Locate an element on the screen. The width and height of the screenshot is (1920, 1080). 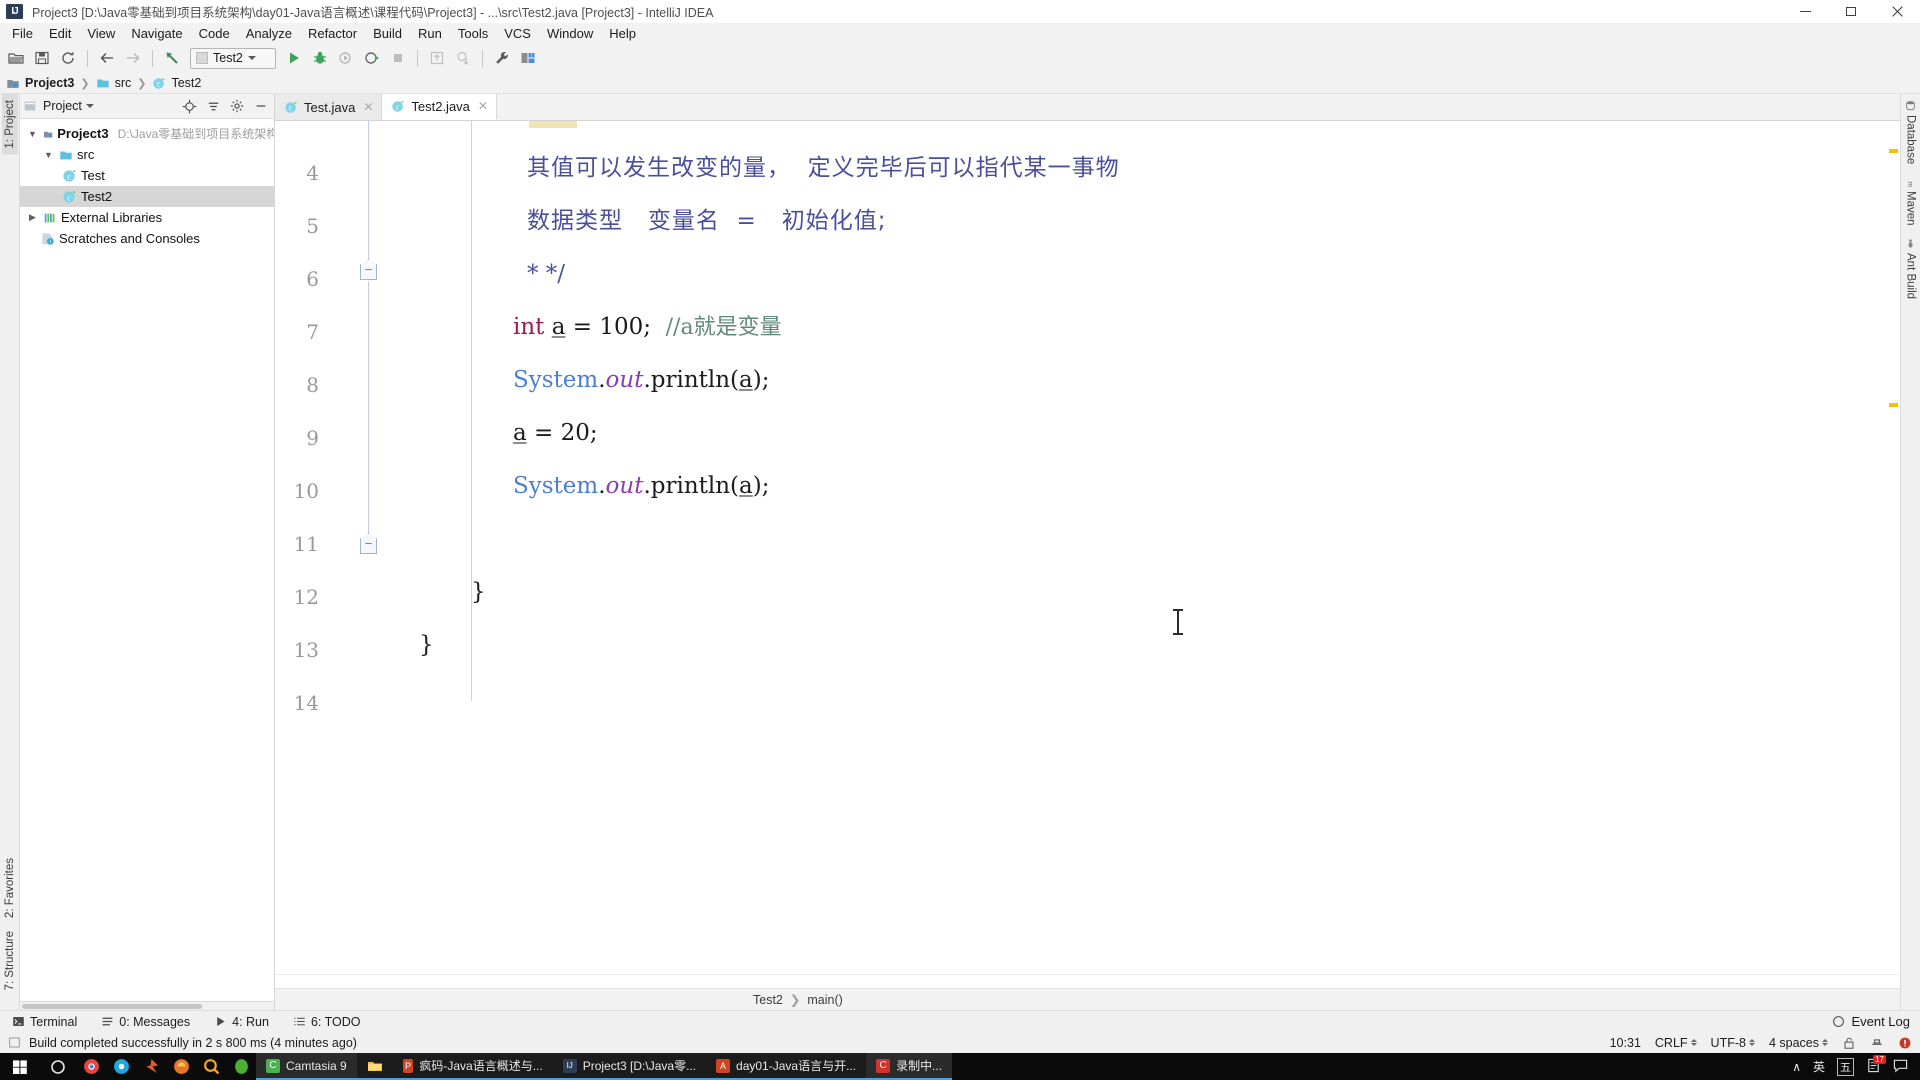
notes-icon: 17 is located at coordinates (1876, 1065).